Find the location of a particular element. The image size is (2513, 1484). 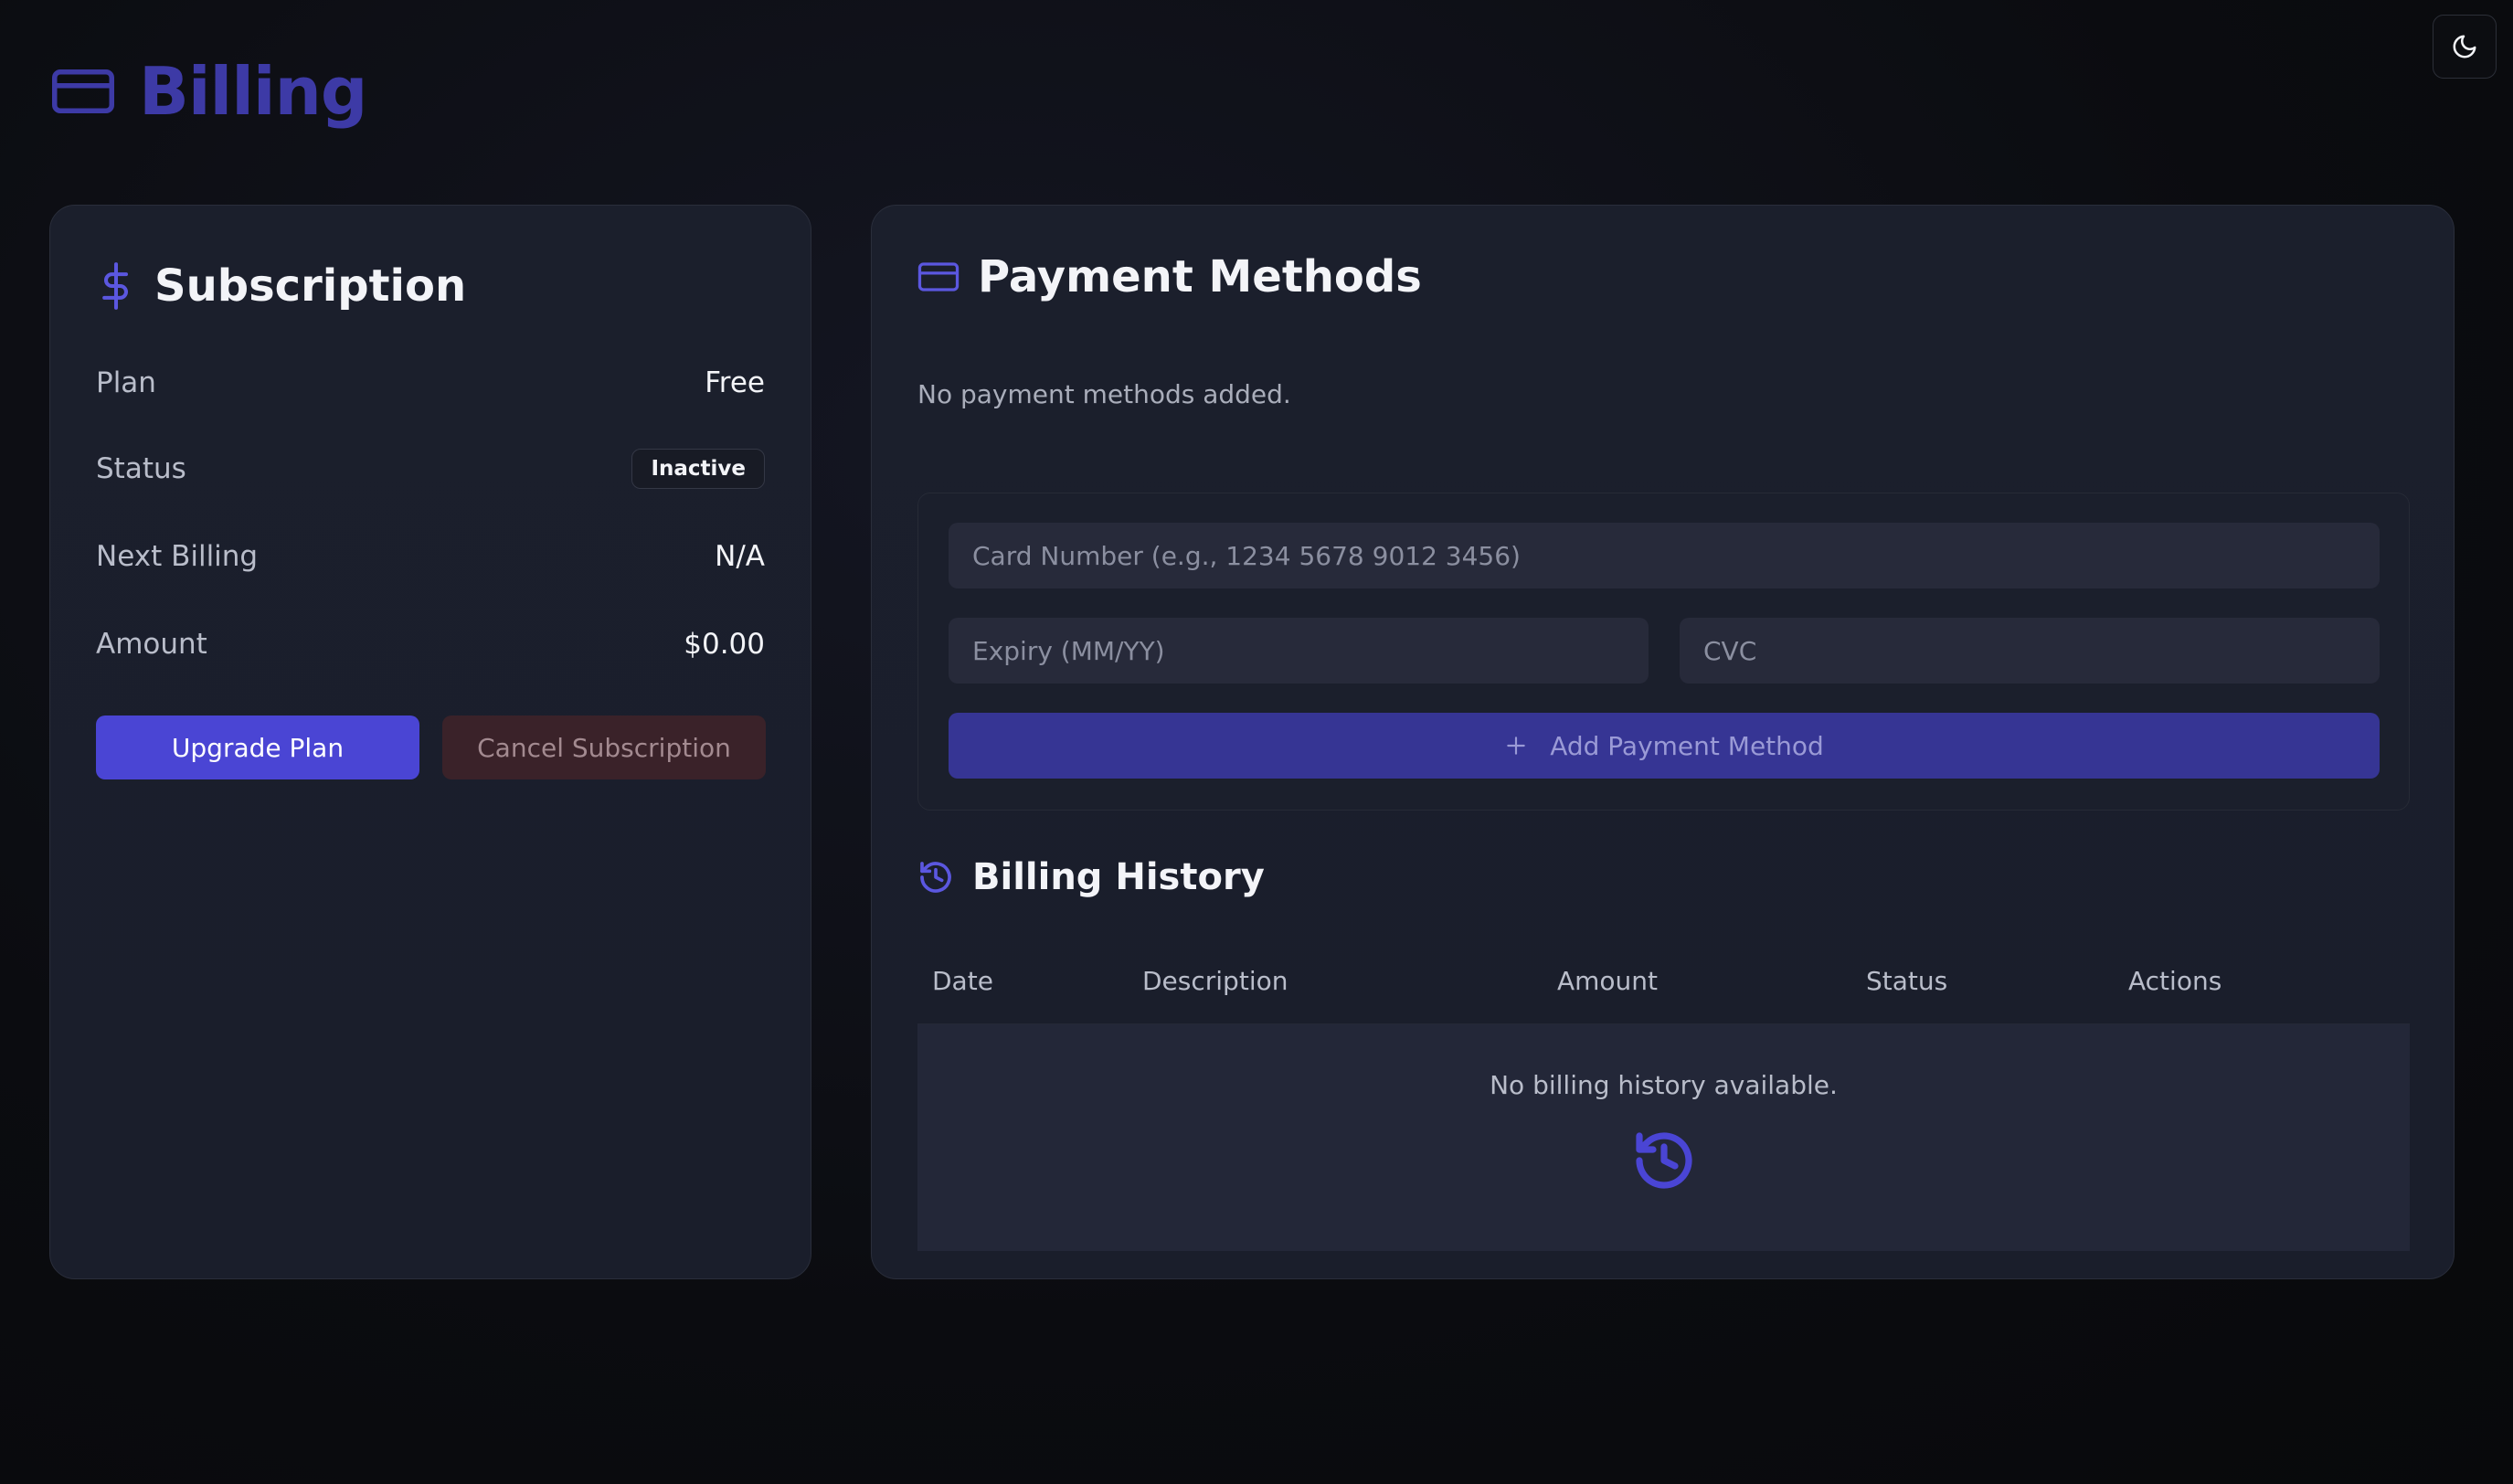

page-header: Billing is located at coordinates (209, 92).